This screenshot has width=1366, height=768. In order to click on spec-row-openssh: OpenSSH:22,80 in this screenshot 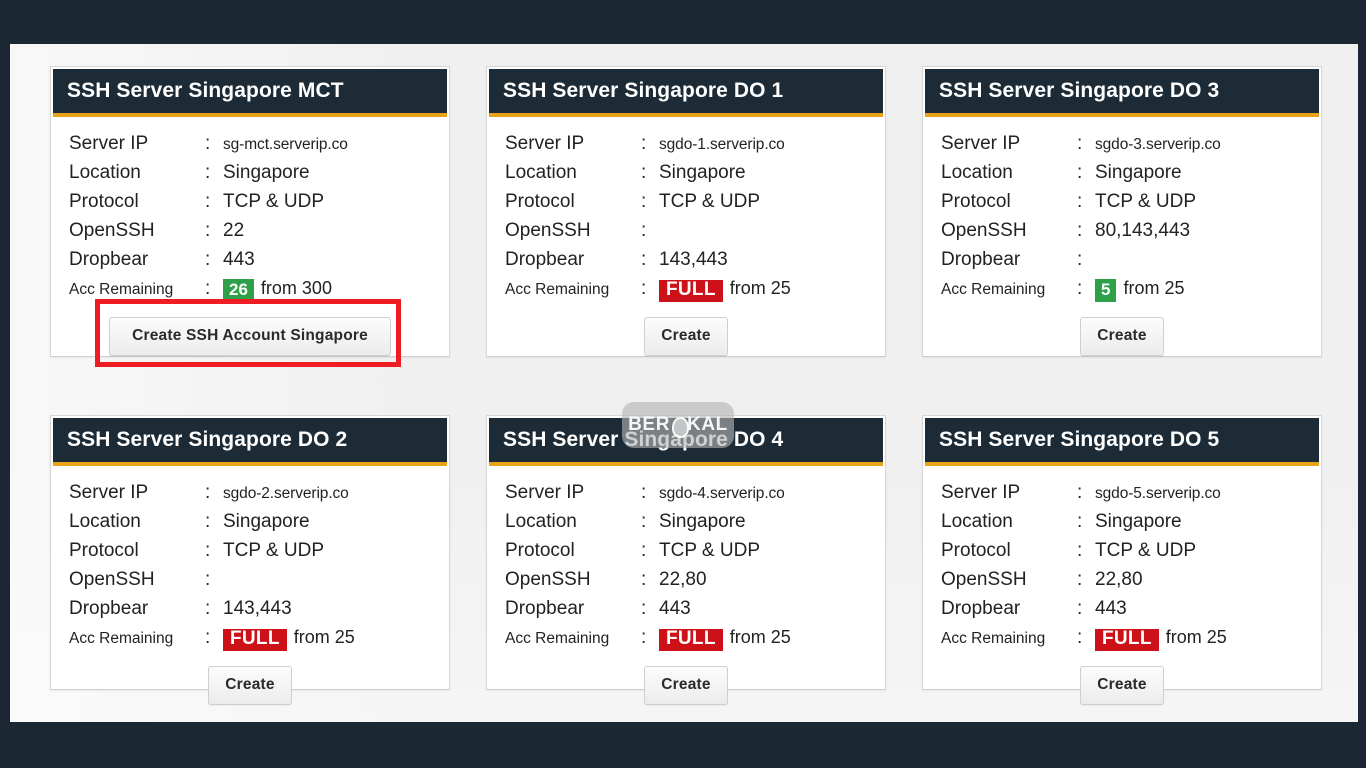, I will do `click(1123, 579)`.